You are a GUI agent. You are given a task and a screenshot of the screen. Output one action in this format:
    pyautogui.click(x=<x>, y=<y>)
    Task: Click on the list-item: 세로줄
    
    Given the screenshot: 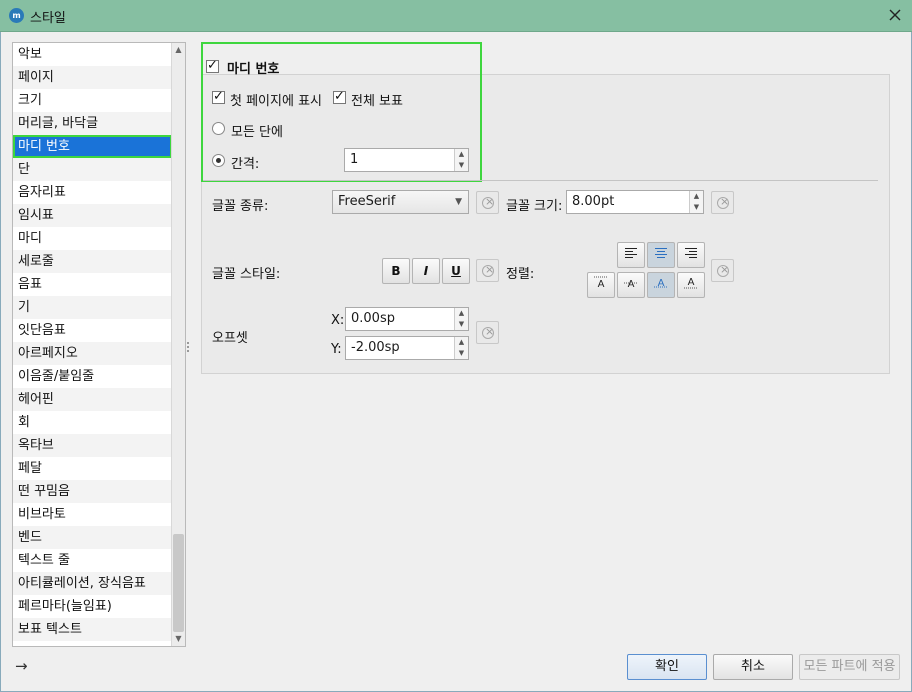 What is the action you would take?
    pyautogui.click(x=92, y=261)
    